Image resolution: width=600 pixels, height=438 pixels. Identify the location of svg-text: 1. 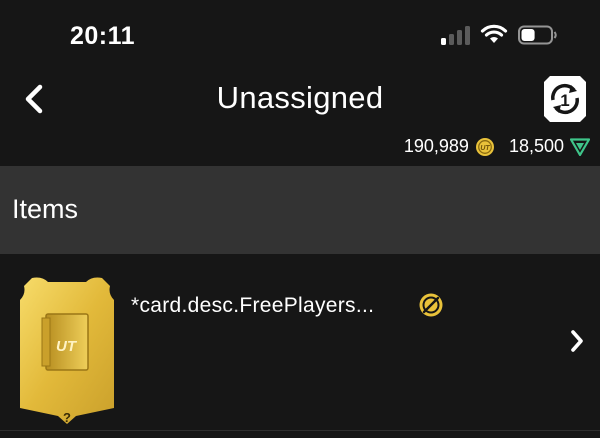
(564, 100).